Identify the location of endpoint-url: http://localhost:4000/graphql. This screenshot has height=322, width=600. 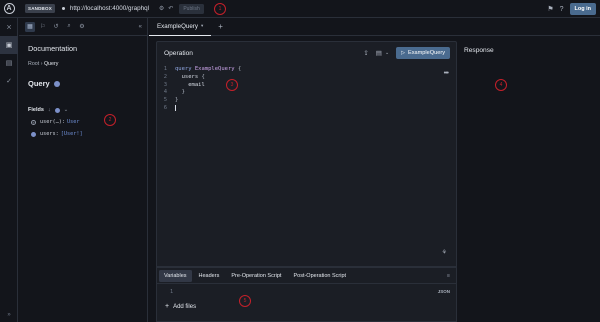
(112, 8).